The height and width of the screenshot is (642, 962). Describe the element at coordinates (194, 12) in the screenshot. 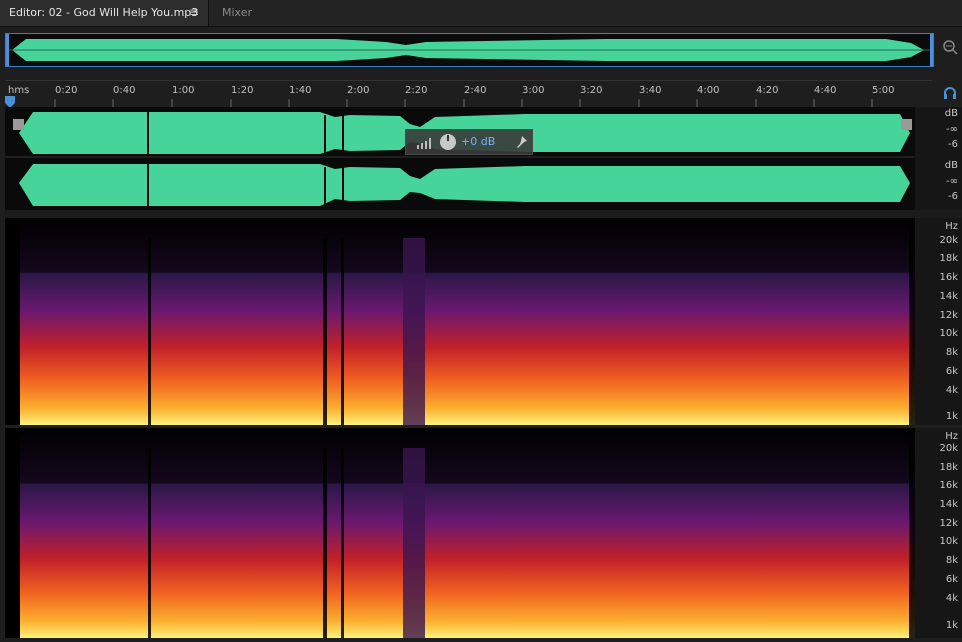

I see `menu-icon: ≡` at that location.